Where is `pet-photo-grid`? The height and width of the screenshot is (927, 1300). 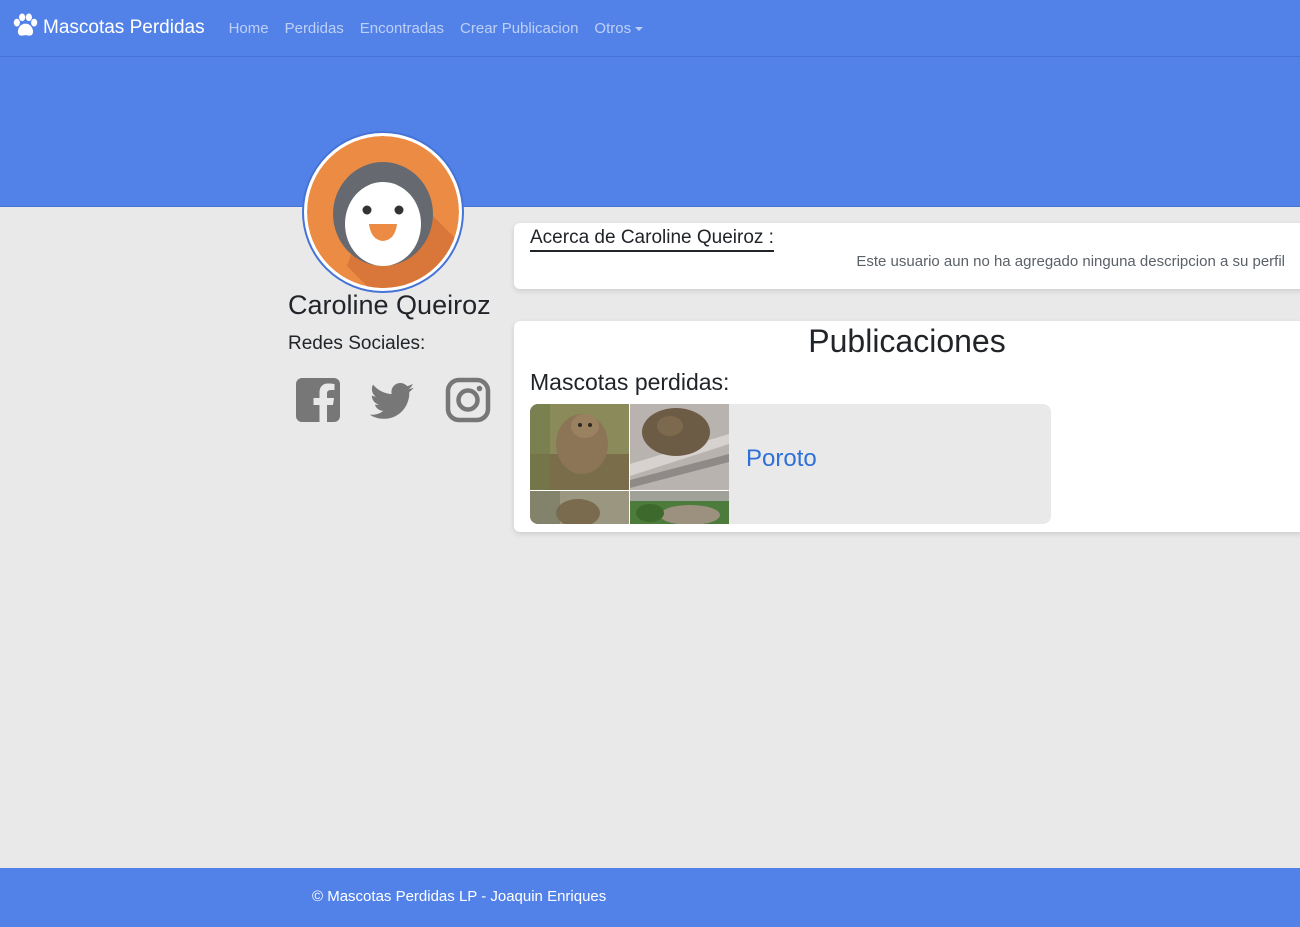
pet-photo-grid is located at coordinates (629, 464).